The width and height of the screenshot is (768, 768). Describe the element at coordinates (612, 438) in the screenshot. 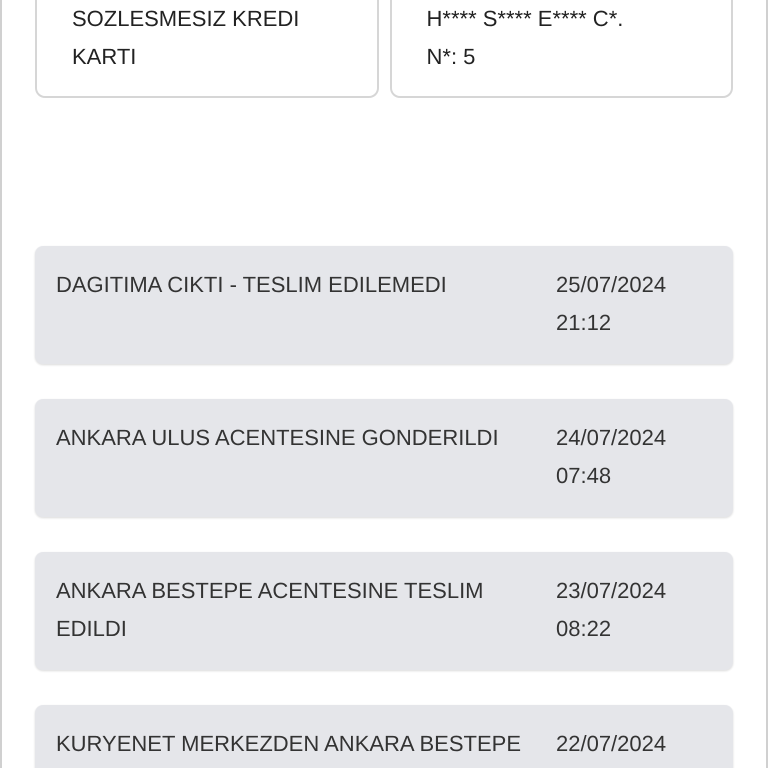

I see `event-date: 24/07/2024` at that location.